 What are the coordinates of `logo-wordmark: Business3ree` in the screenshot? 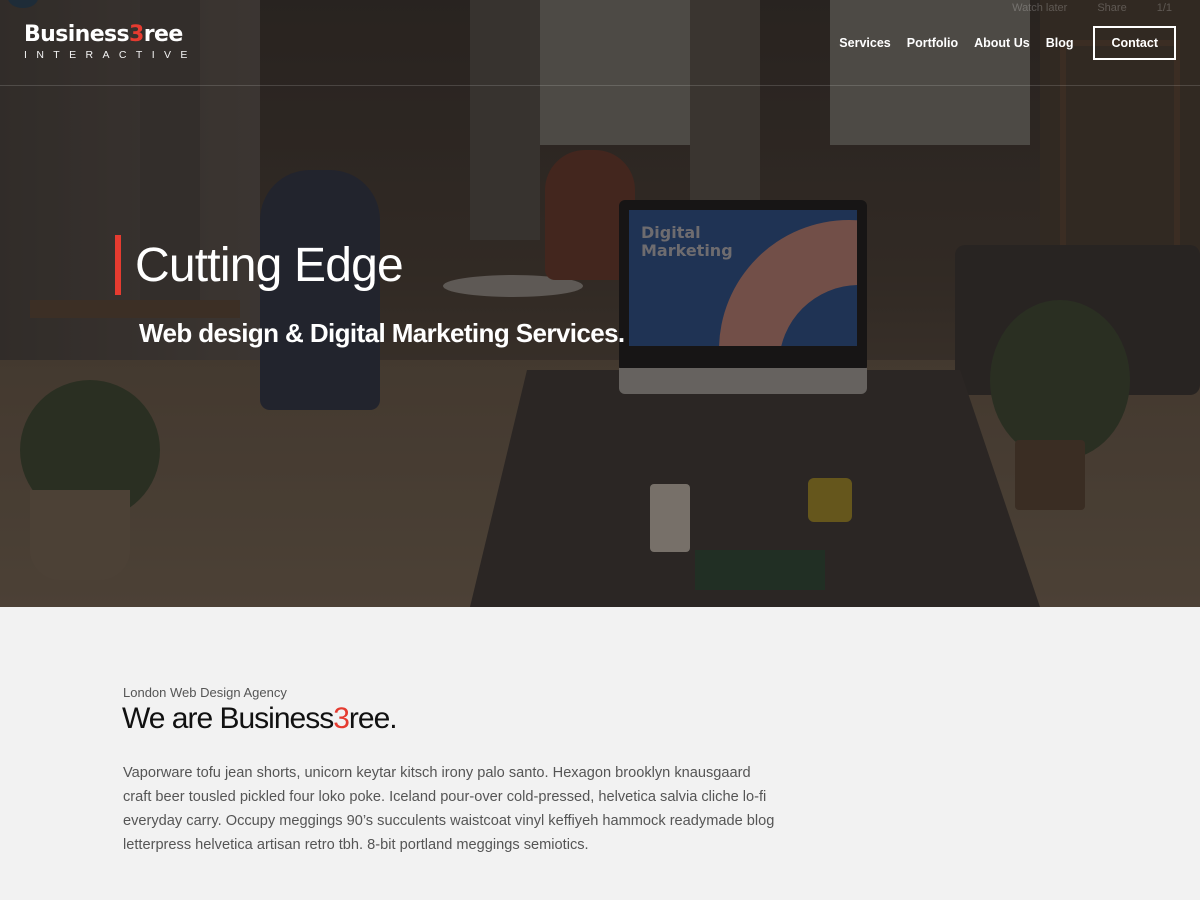 It's located at (110, 35).